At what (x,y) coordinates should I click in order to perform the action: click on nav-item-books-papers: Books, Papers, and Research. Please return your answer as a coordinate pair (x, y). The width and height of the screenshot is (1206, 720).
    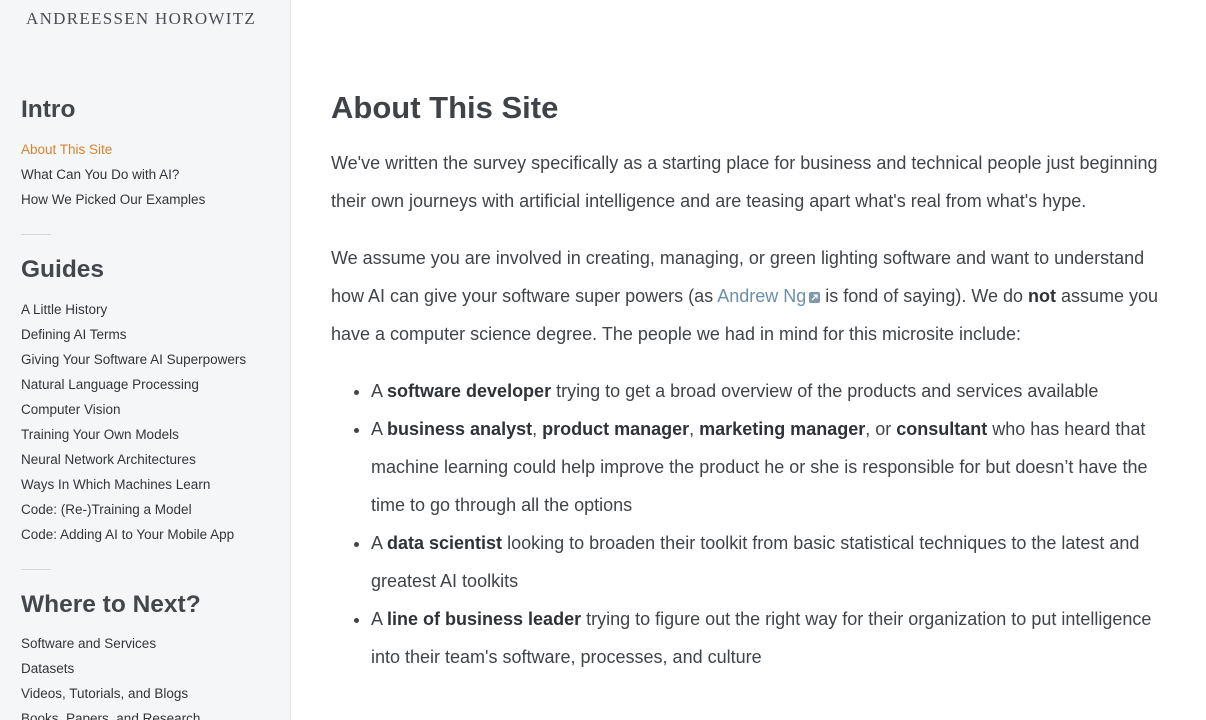
    Looking at the image, I should click on (111, 713).